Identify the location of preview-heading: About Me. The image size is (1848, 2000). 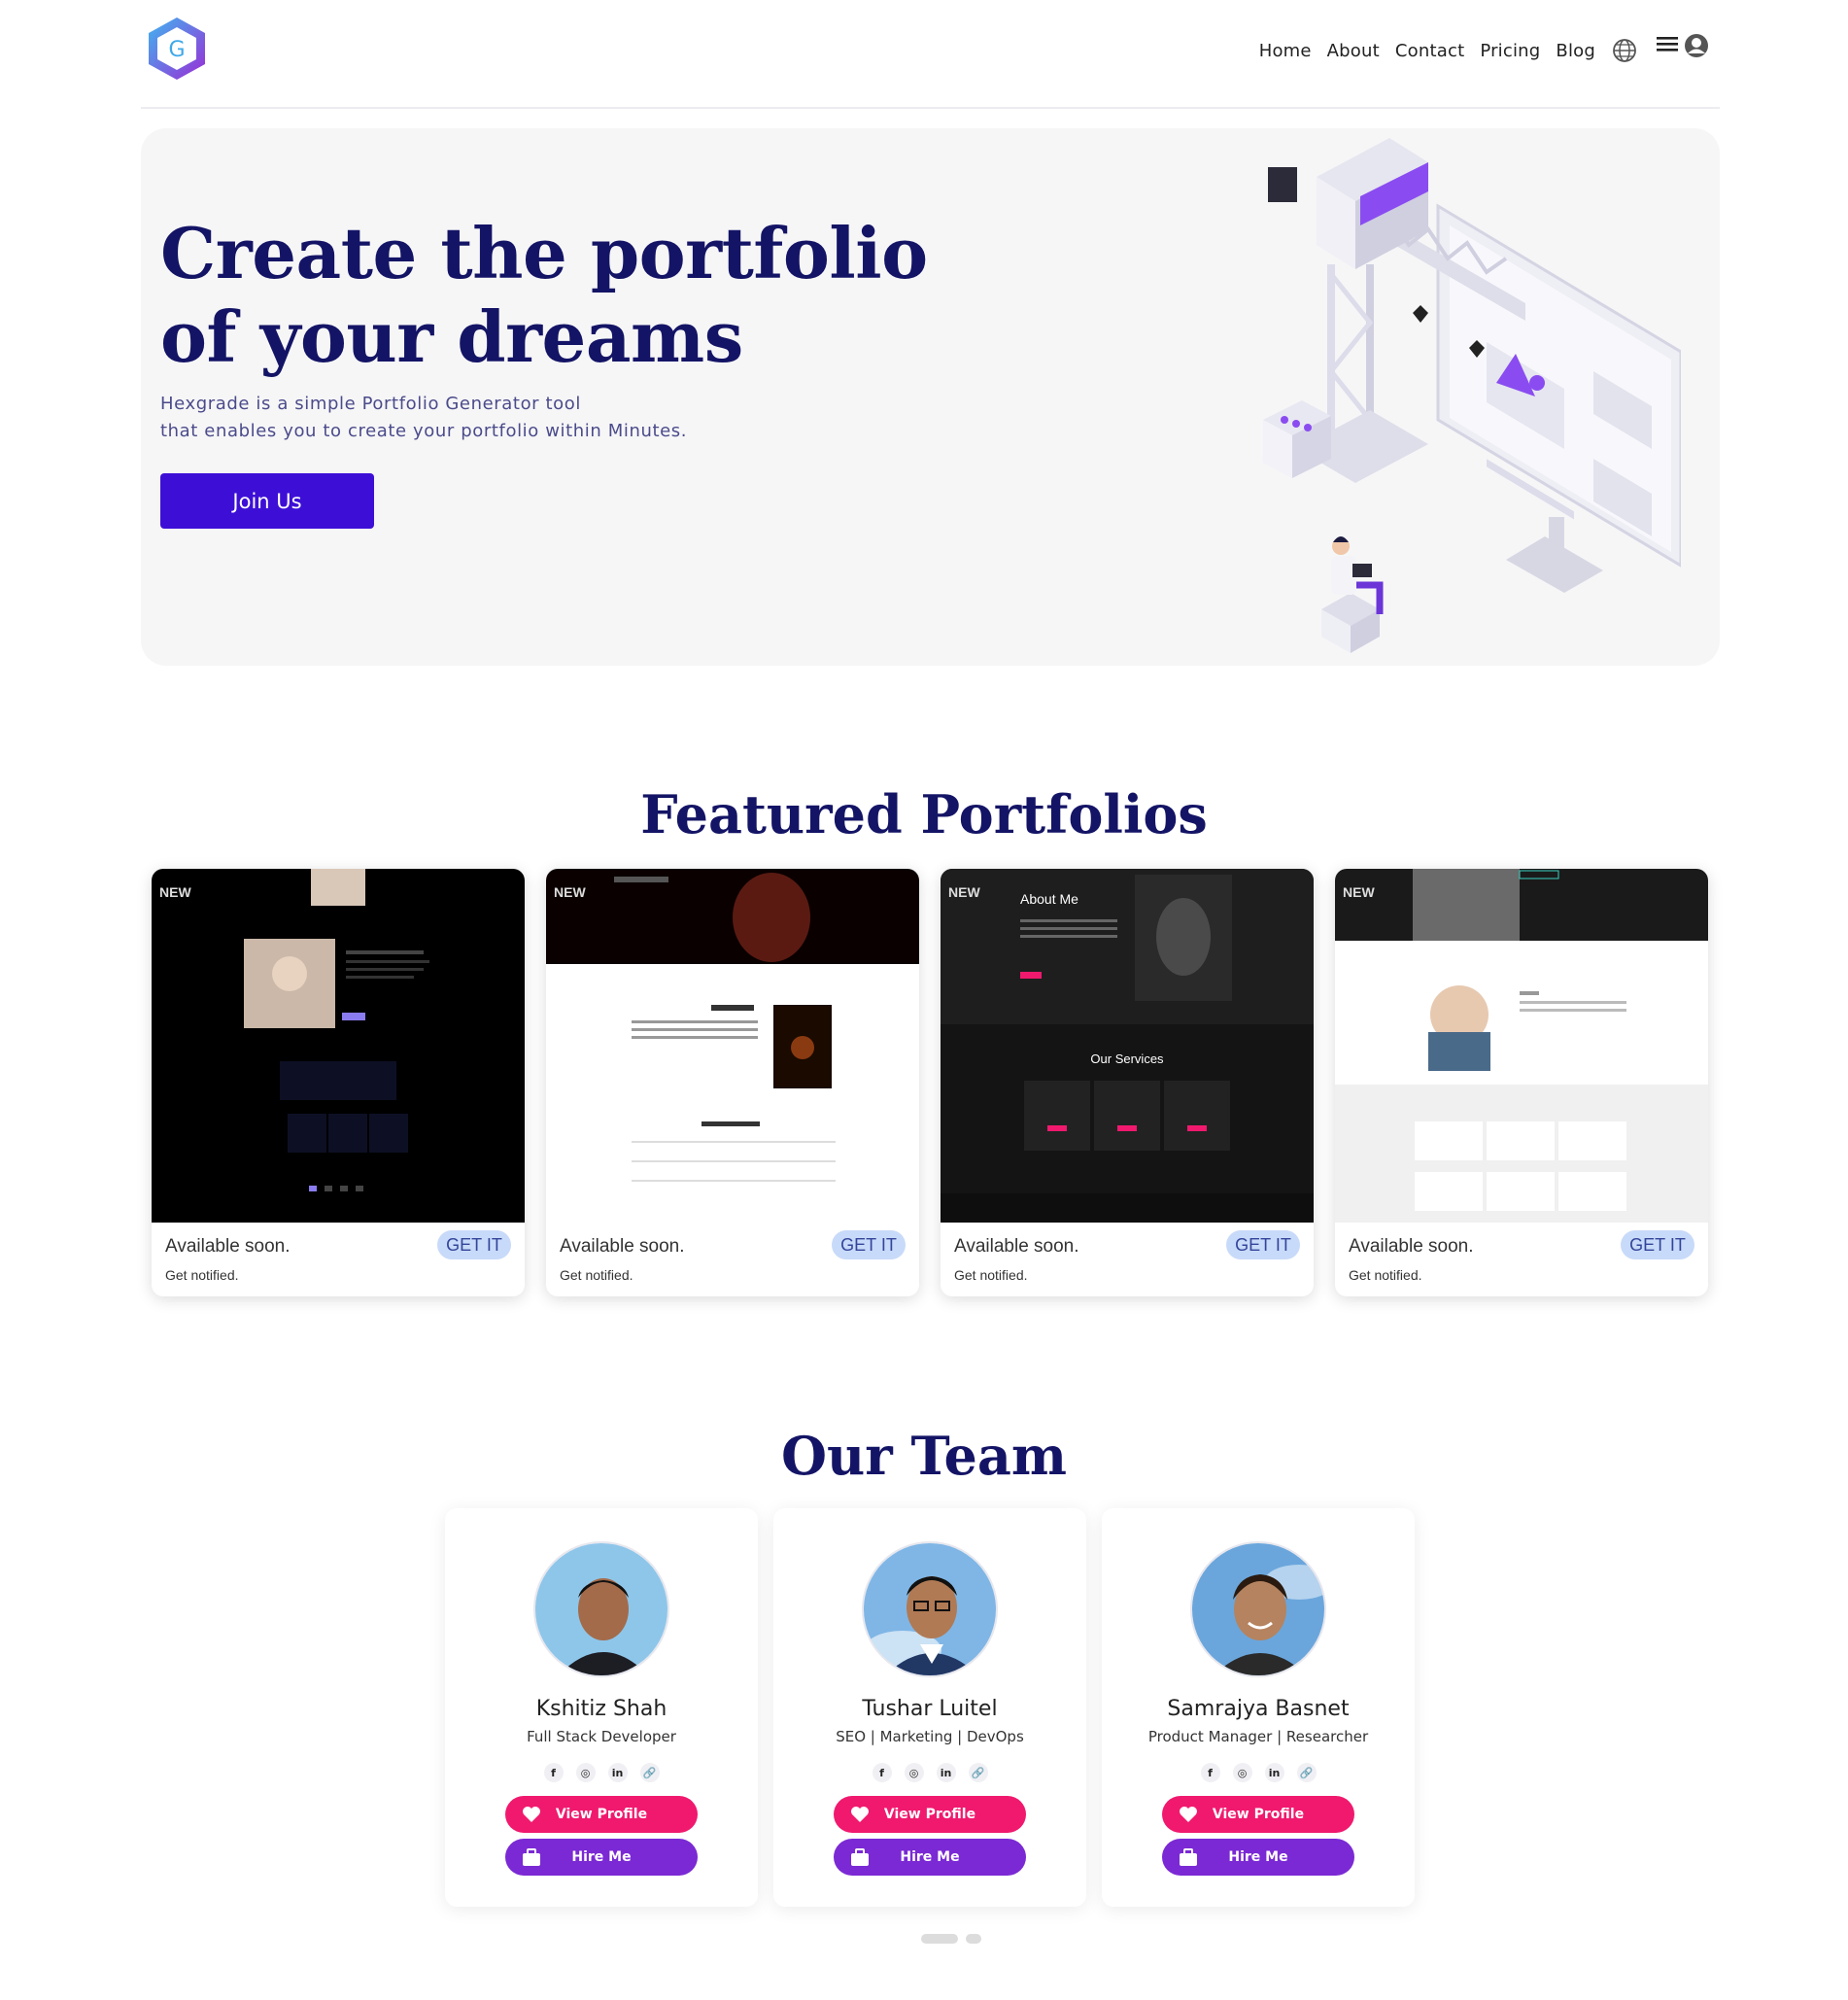
(1049, 899).